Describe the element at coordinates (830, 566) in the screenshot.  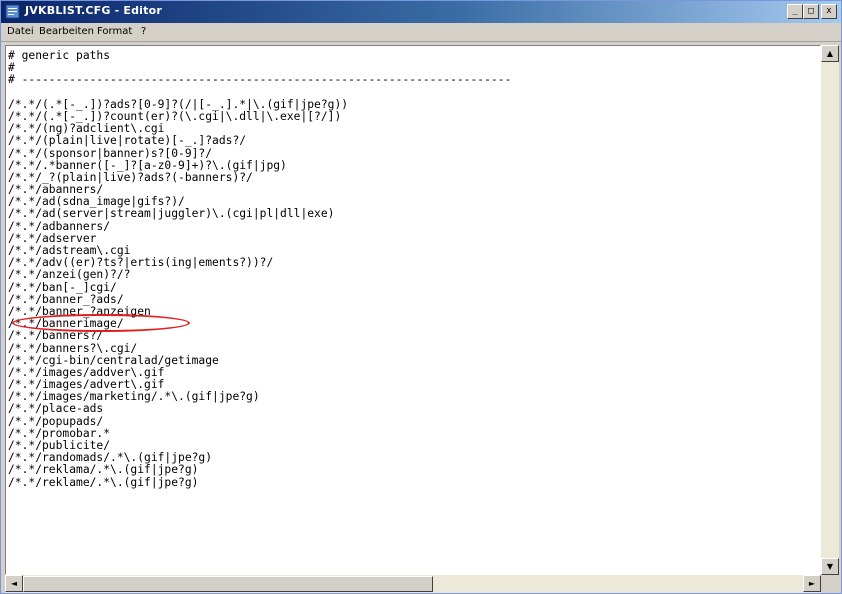
I see `scroll-down-button: ▼` at that location.